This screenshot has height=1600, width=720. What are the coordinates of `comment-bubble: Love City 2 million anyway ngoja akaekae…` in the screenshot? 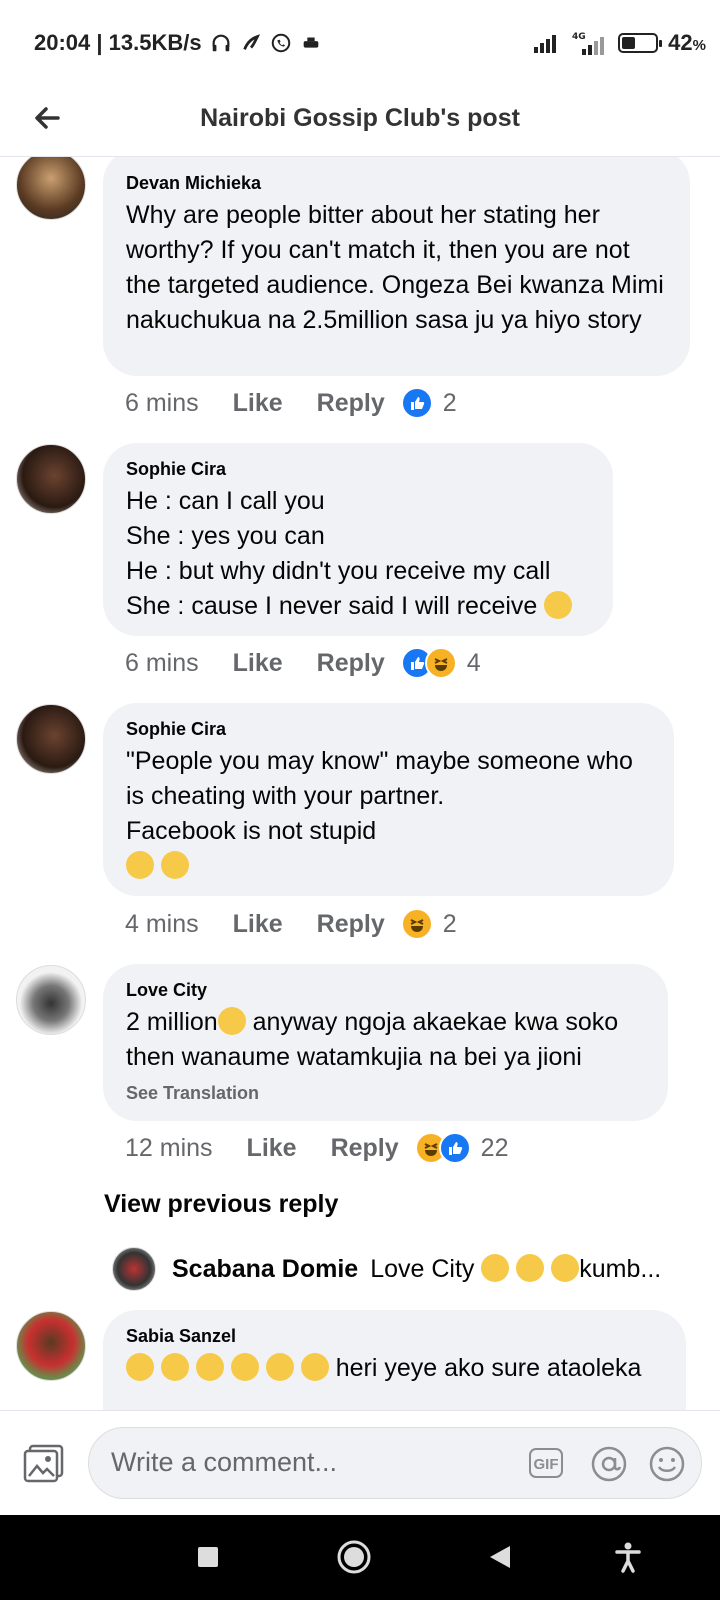 It's located at (385, 1042).